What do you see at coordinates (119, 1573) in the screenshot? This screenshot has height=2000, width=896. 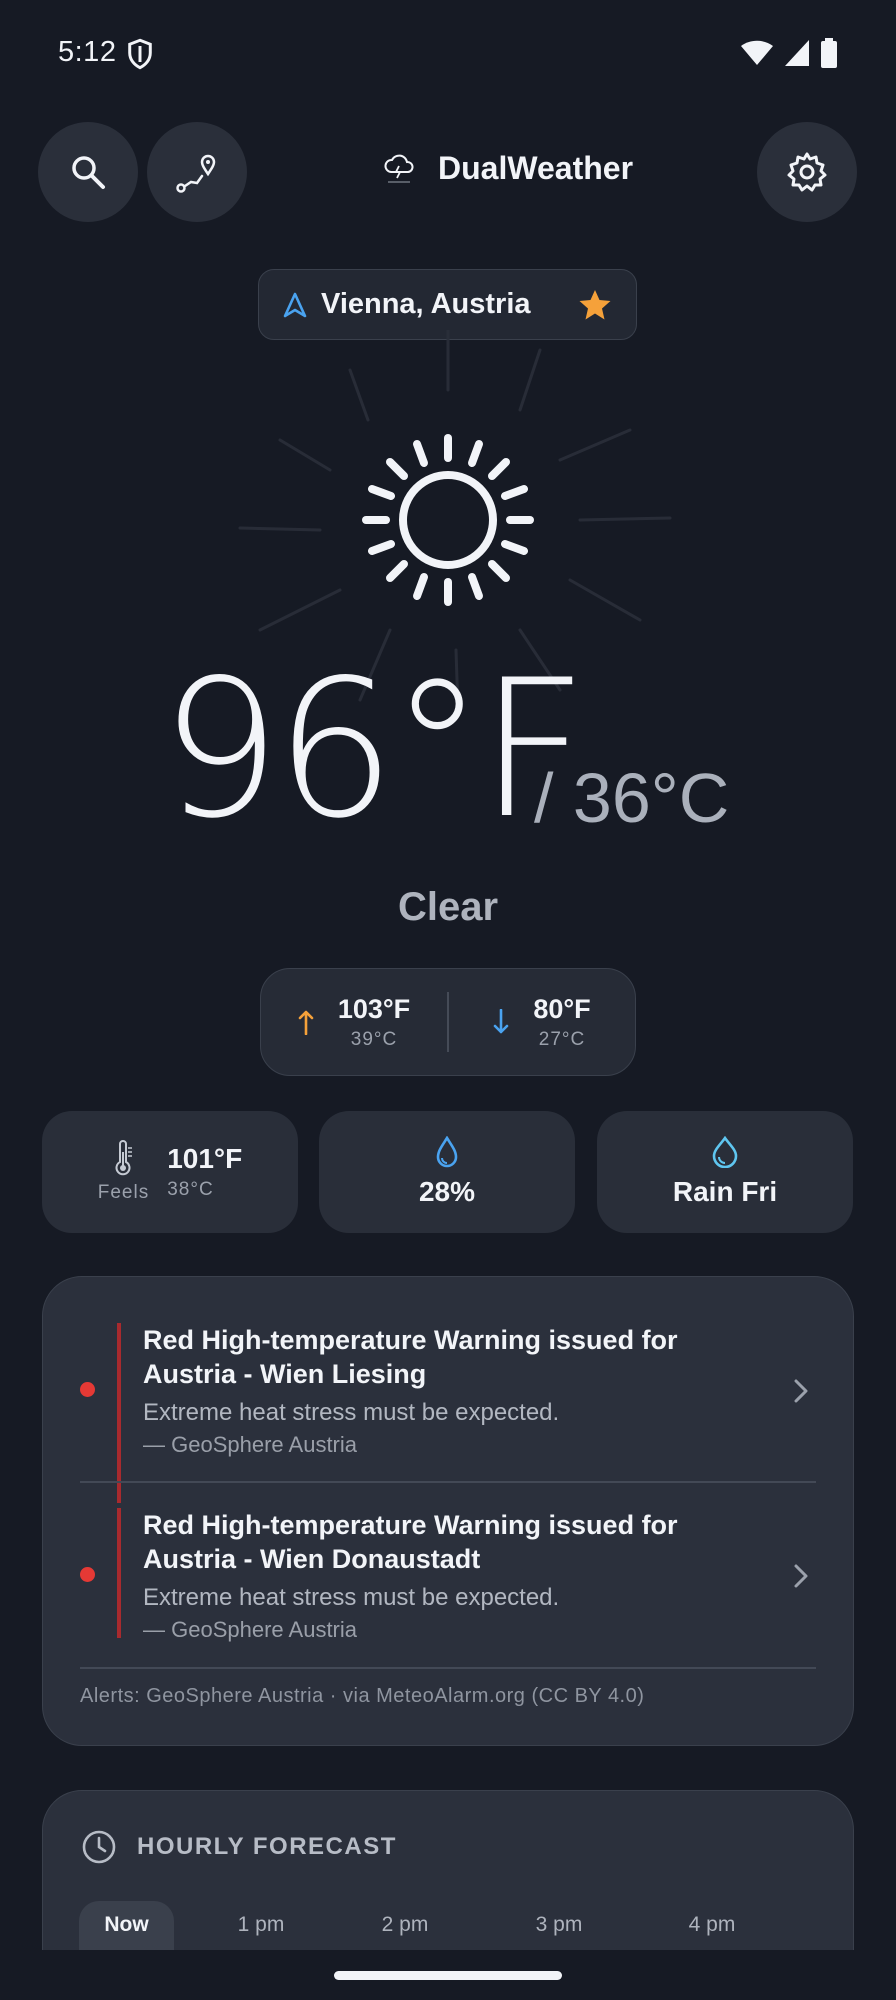 I see `alert-severity-bar` at bounding box center [119, 1573].